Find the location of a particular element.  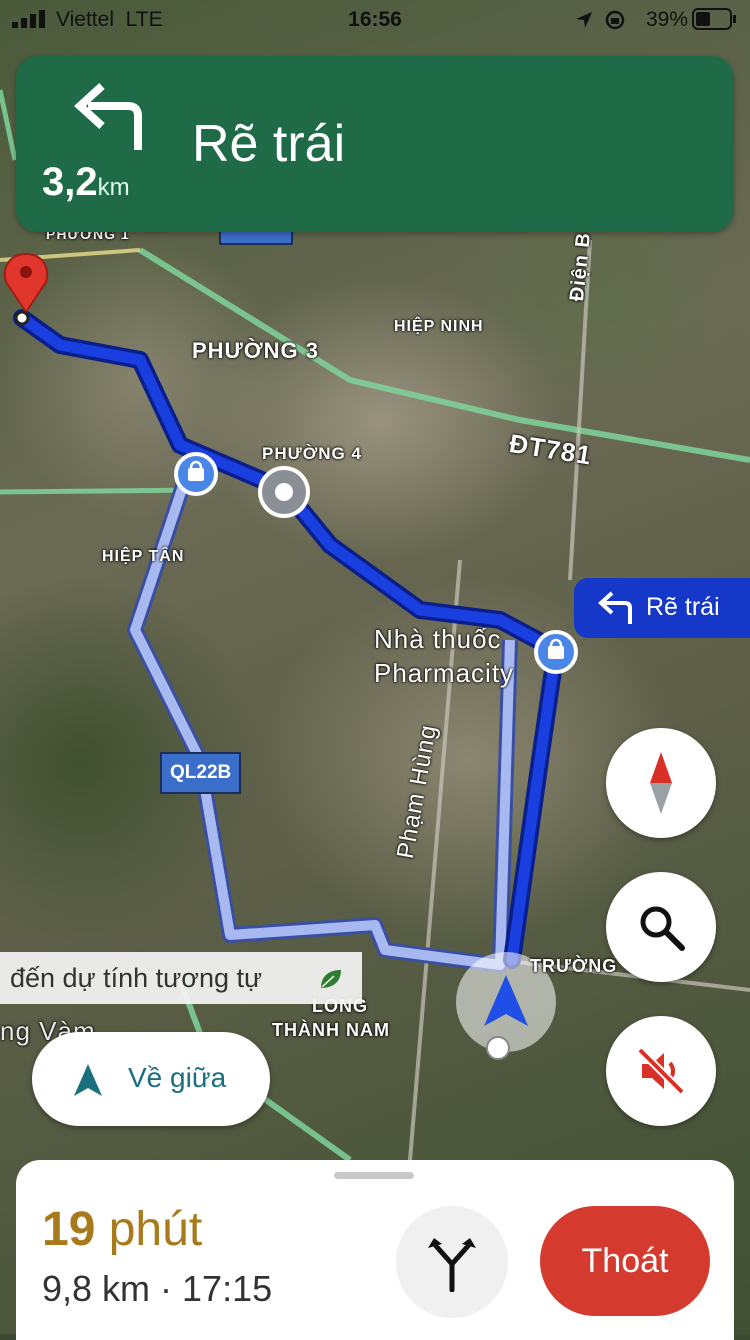

label-thanh-nam: THÀNH NAM is located at coordinates (331, 1030).